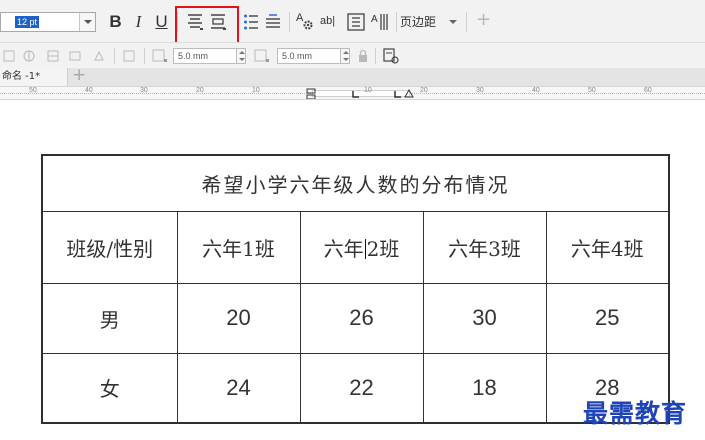 This screenshot has width=705, height=440. What do you see at coordinates (484, 247) in the screenshot?
I see `header-cell: 六年3班` at bounding box center [484, 247].